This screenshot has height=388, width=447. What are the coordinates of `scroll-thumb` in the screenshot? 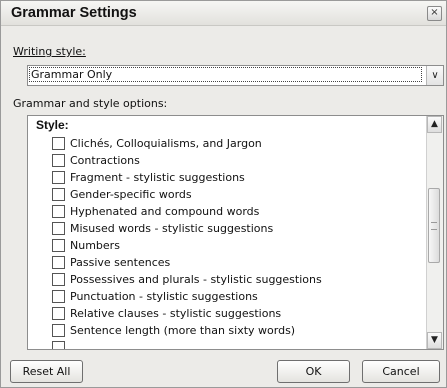 It's located at (434, 225).